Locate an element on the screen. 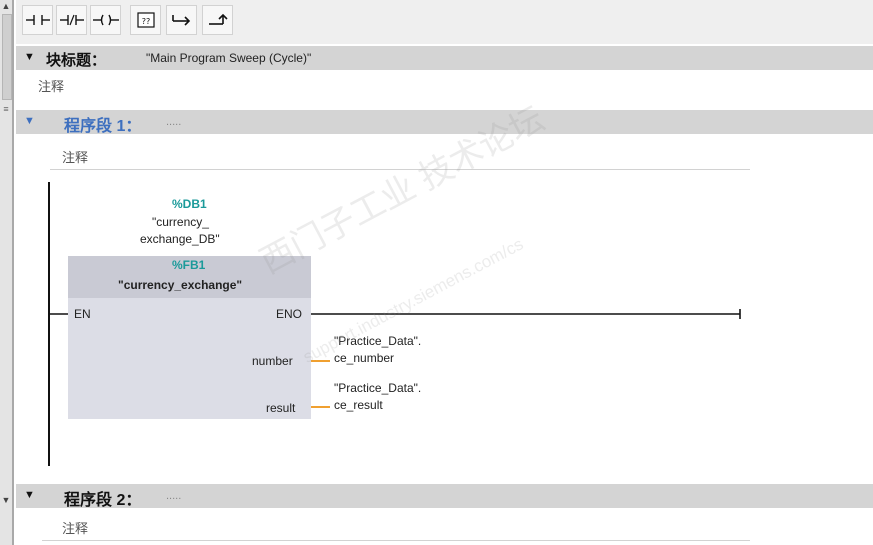 The height and width of the screenshot is (545, 873). result-operand-line1: "Practice_Data". is located at coordinates (377, 388).